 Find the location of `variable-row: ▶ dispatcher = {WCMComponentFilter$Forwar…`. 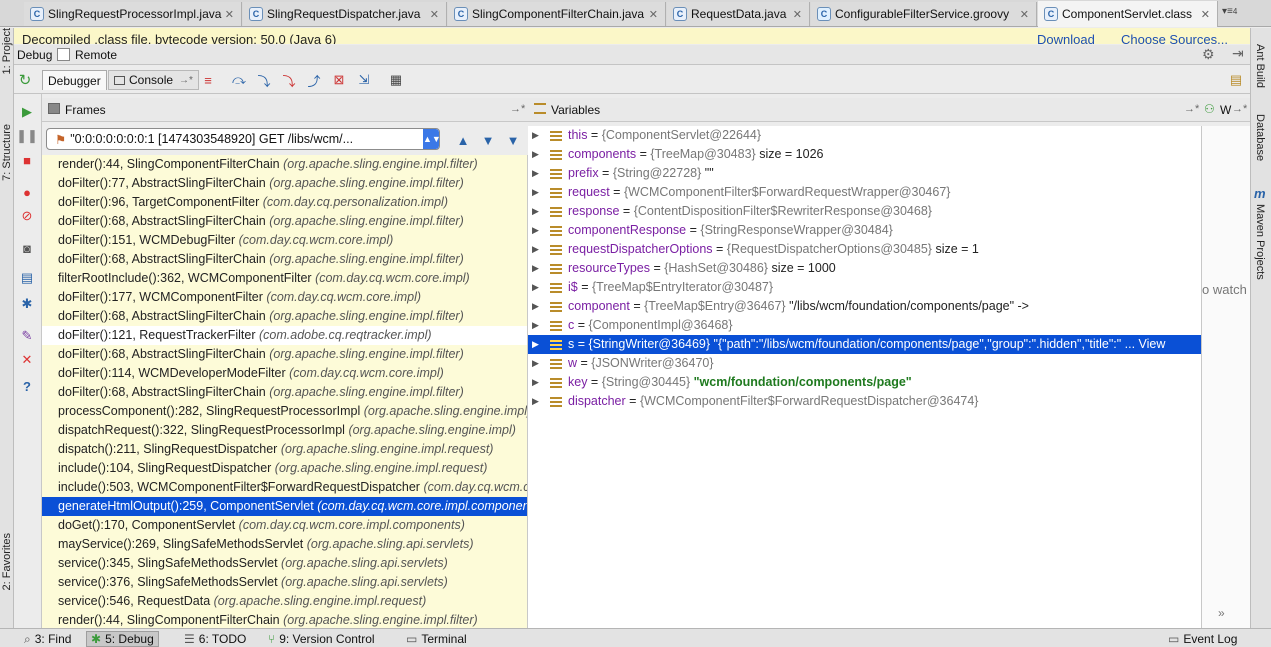

variable-row: ▶ dispatcher = {WCMComponentFilter$Forwar… is located at coordinates (864, 401).